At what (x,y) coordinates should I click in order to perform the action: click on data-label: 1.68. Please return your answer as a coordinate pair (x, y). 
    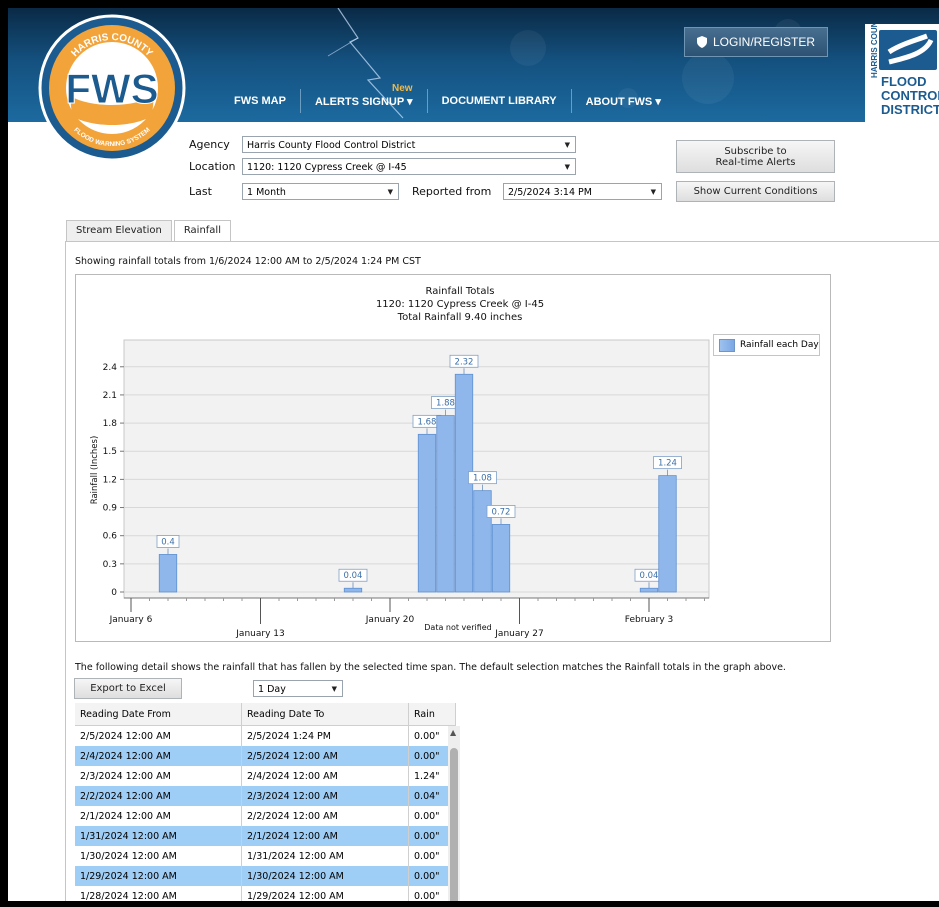
    Looking at the image, I should click on (427, 422).